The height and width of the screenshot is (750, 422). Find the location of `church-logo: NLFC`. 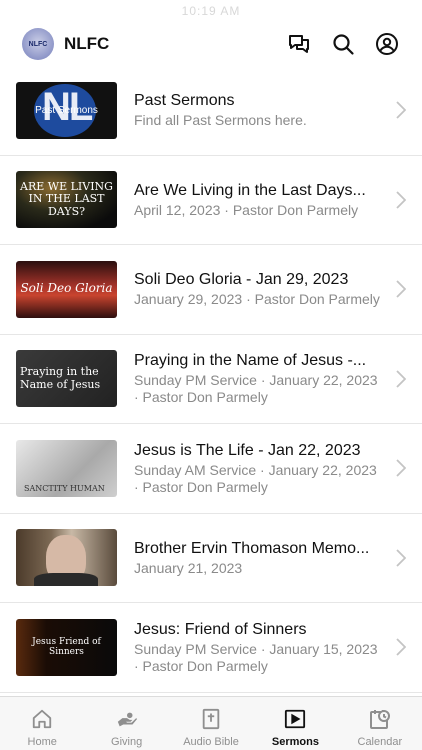

church-logo: NLFC is located at coordinates (38, 44).